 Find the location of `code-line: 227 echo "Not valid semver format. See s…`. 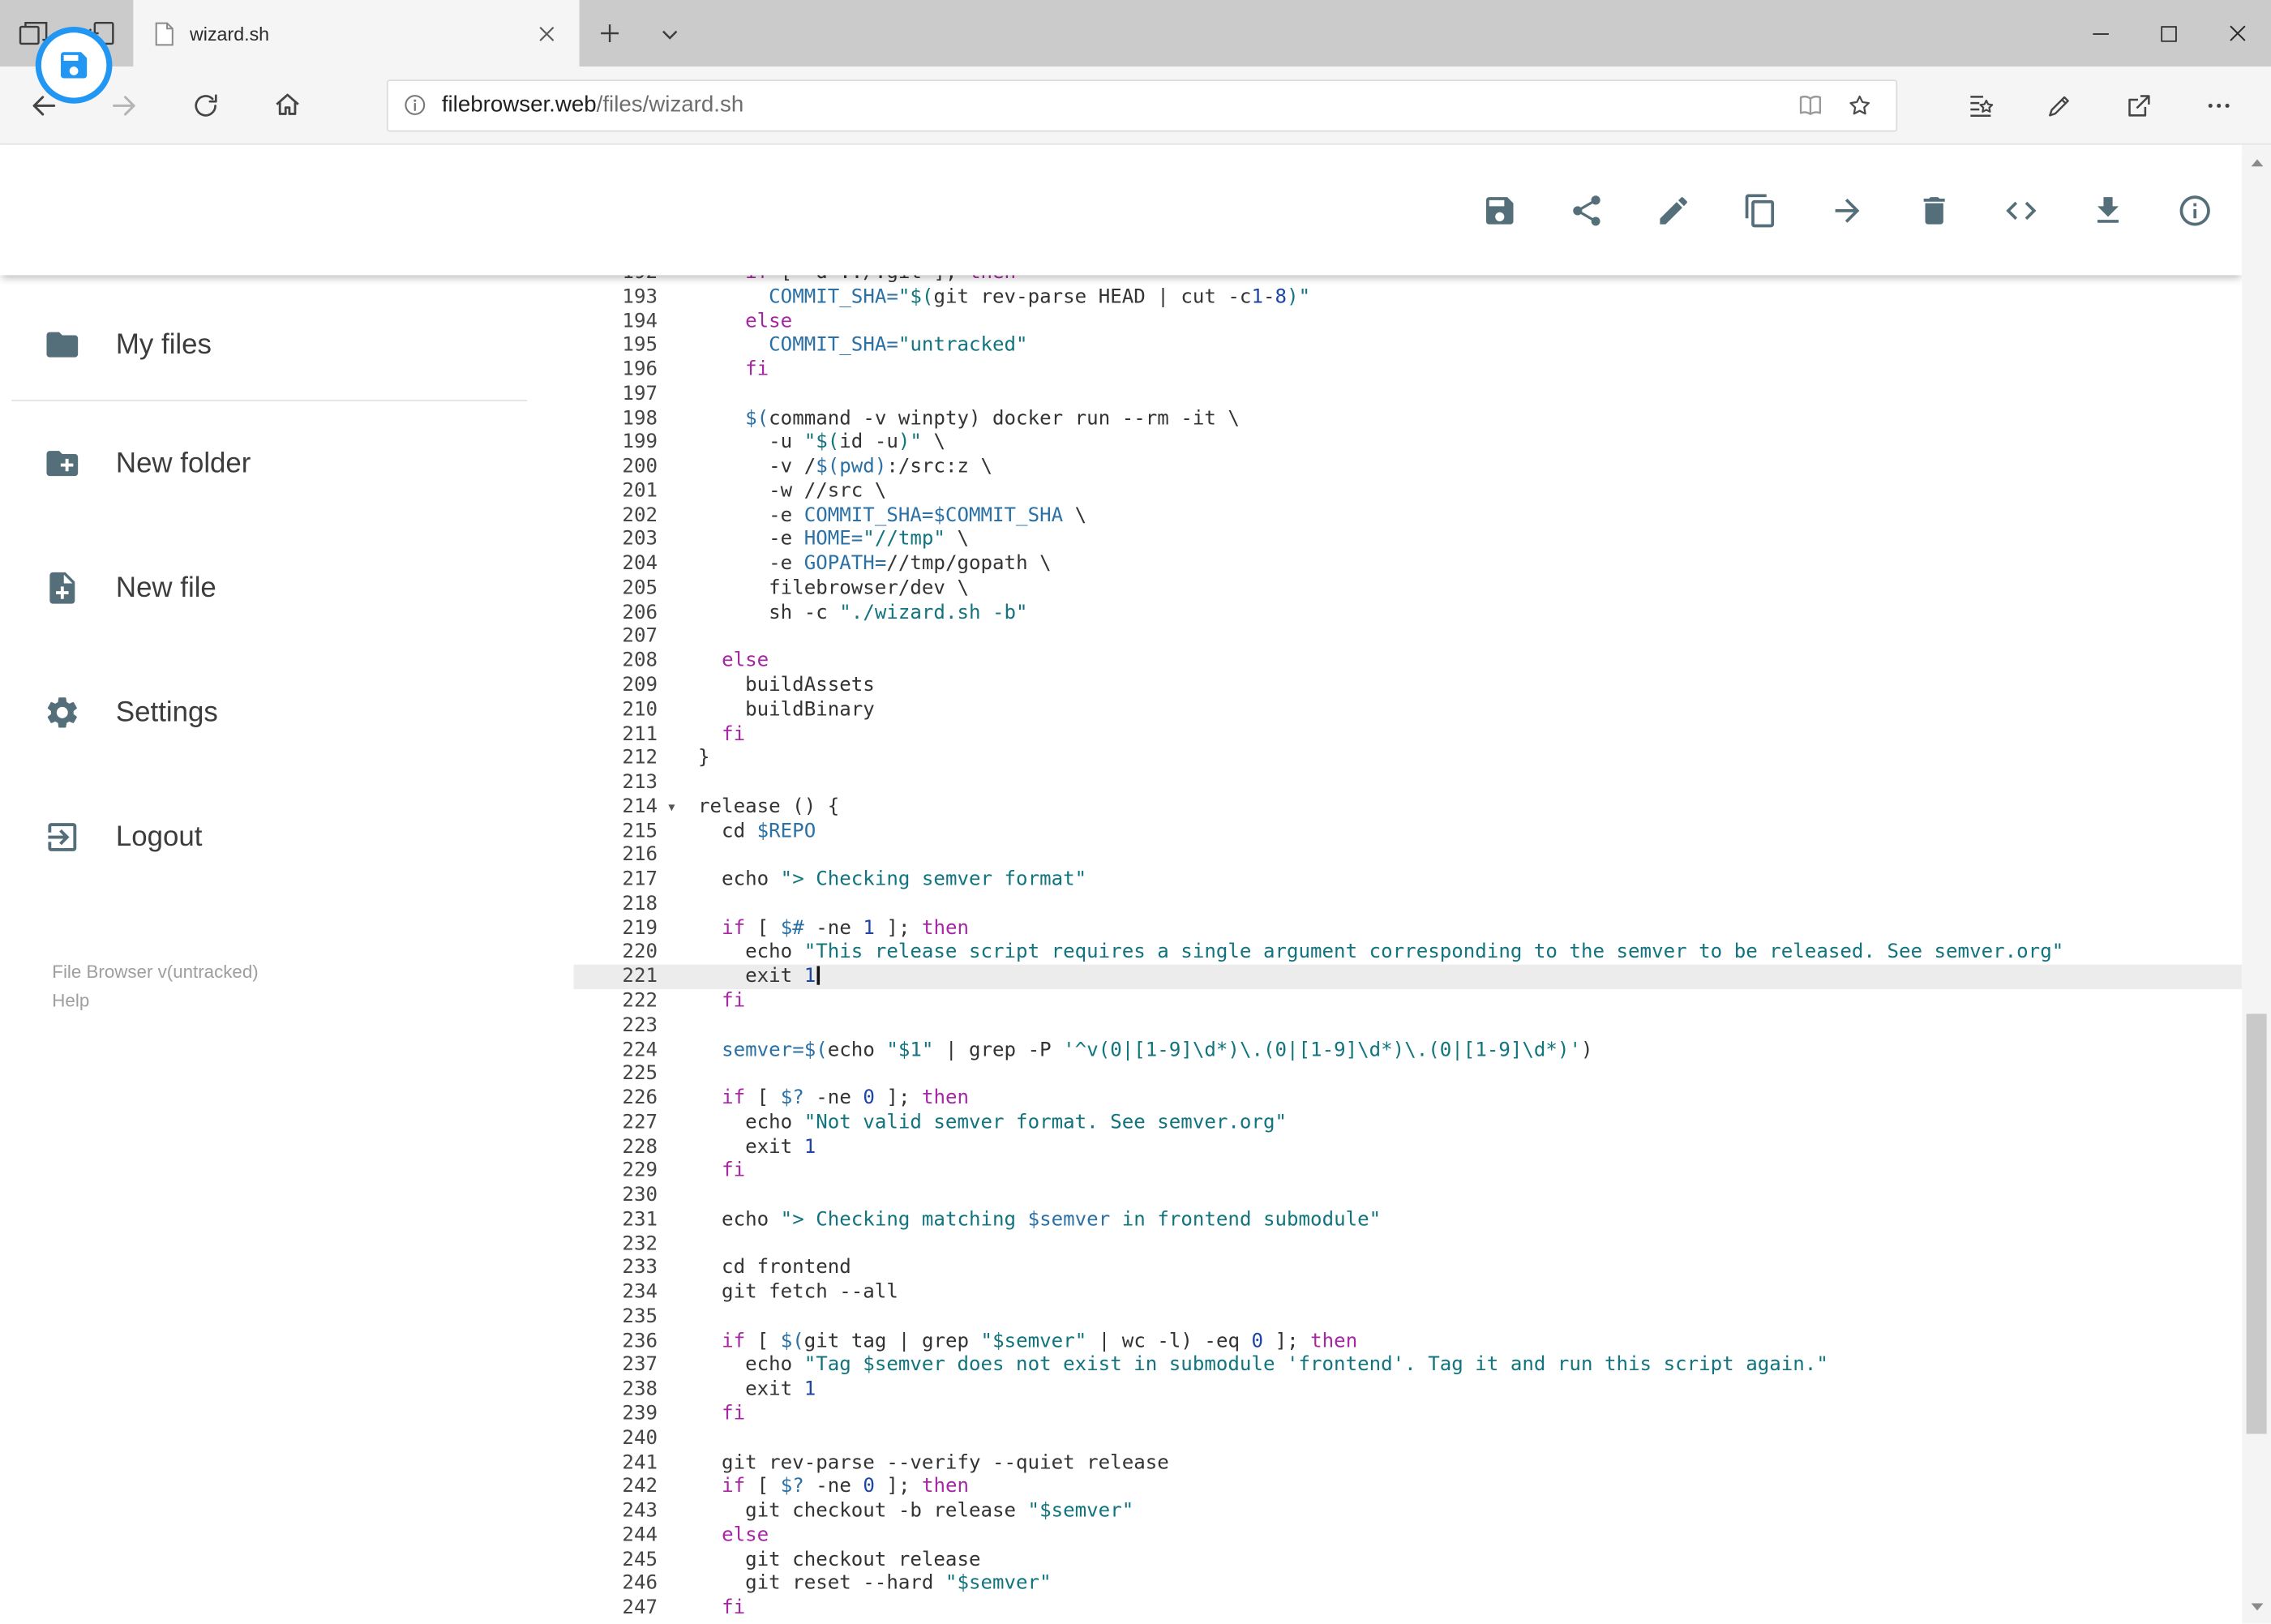

code-line: 227 echo "Not valid semver format. See s… is located at coordinates (1407, 1123).